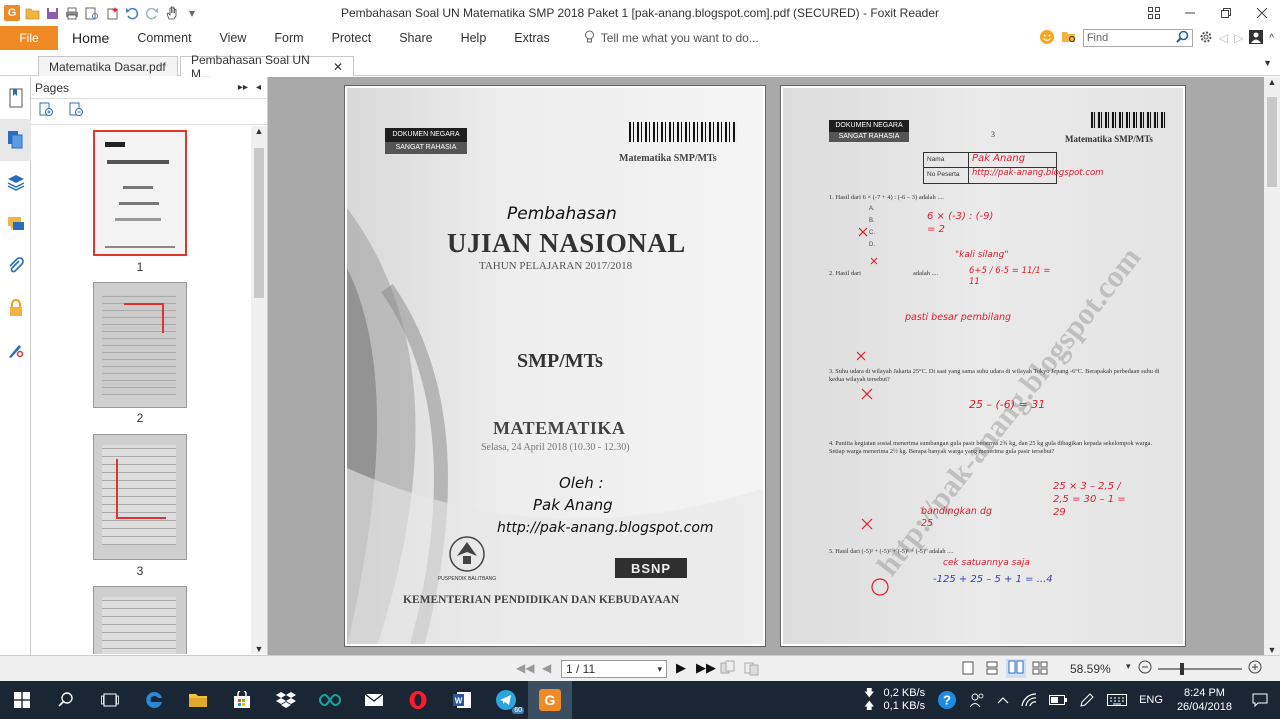  I want to click on close-tab-icon: ✕, so click(338, 67).